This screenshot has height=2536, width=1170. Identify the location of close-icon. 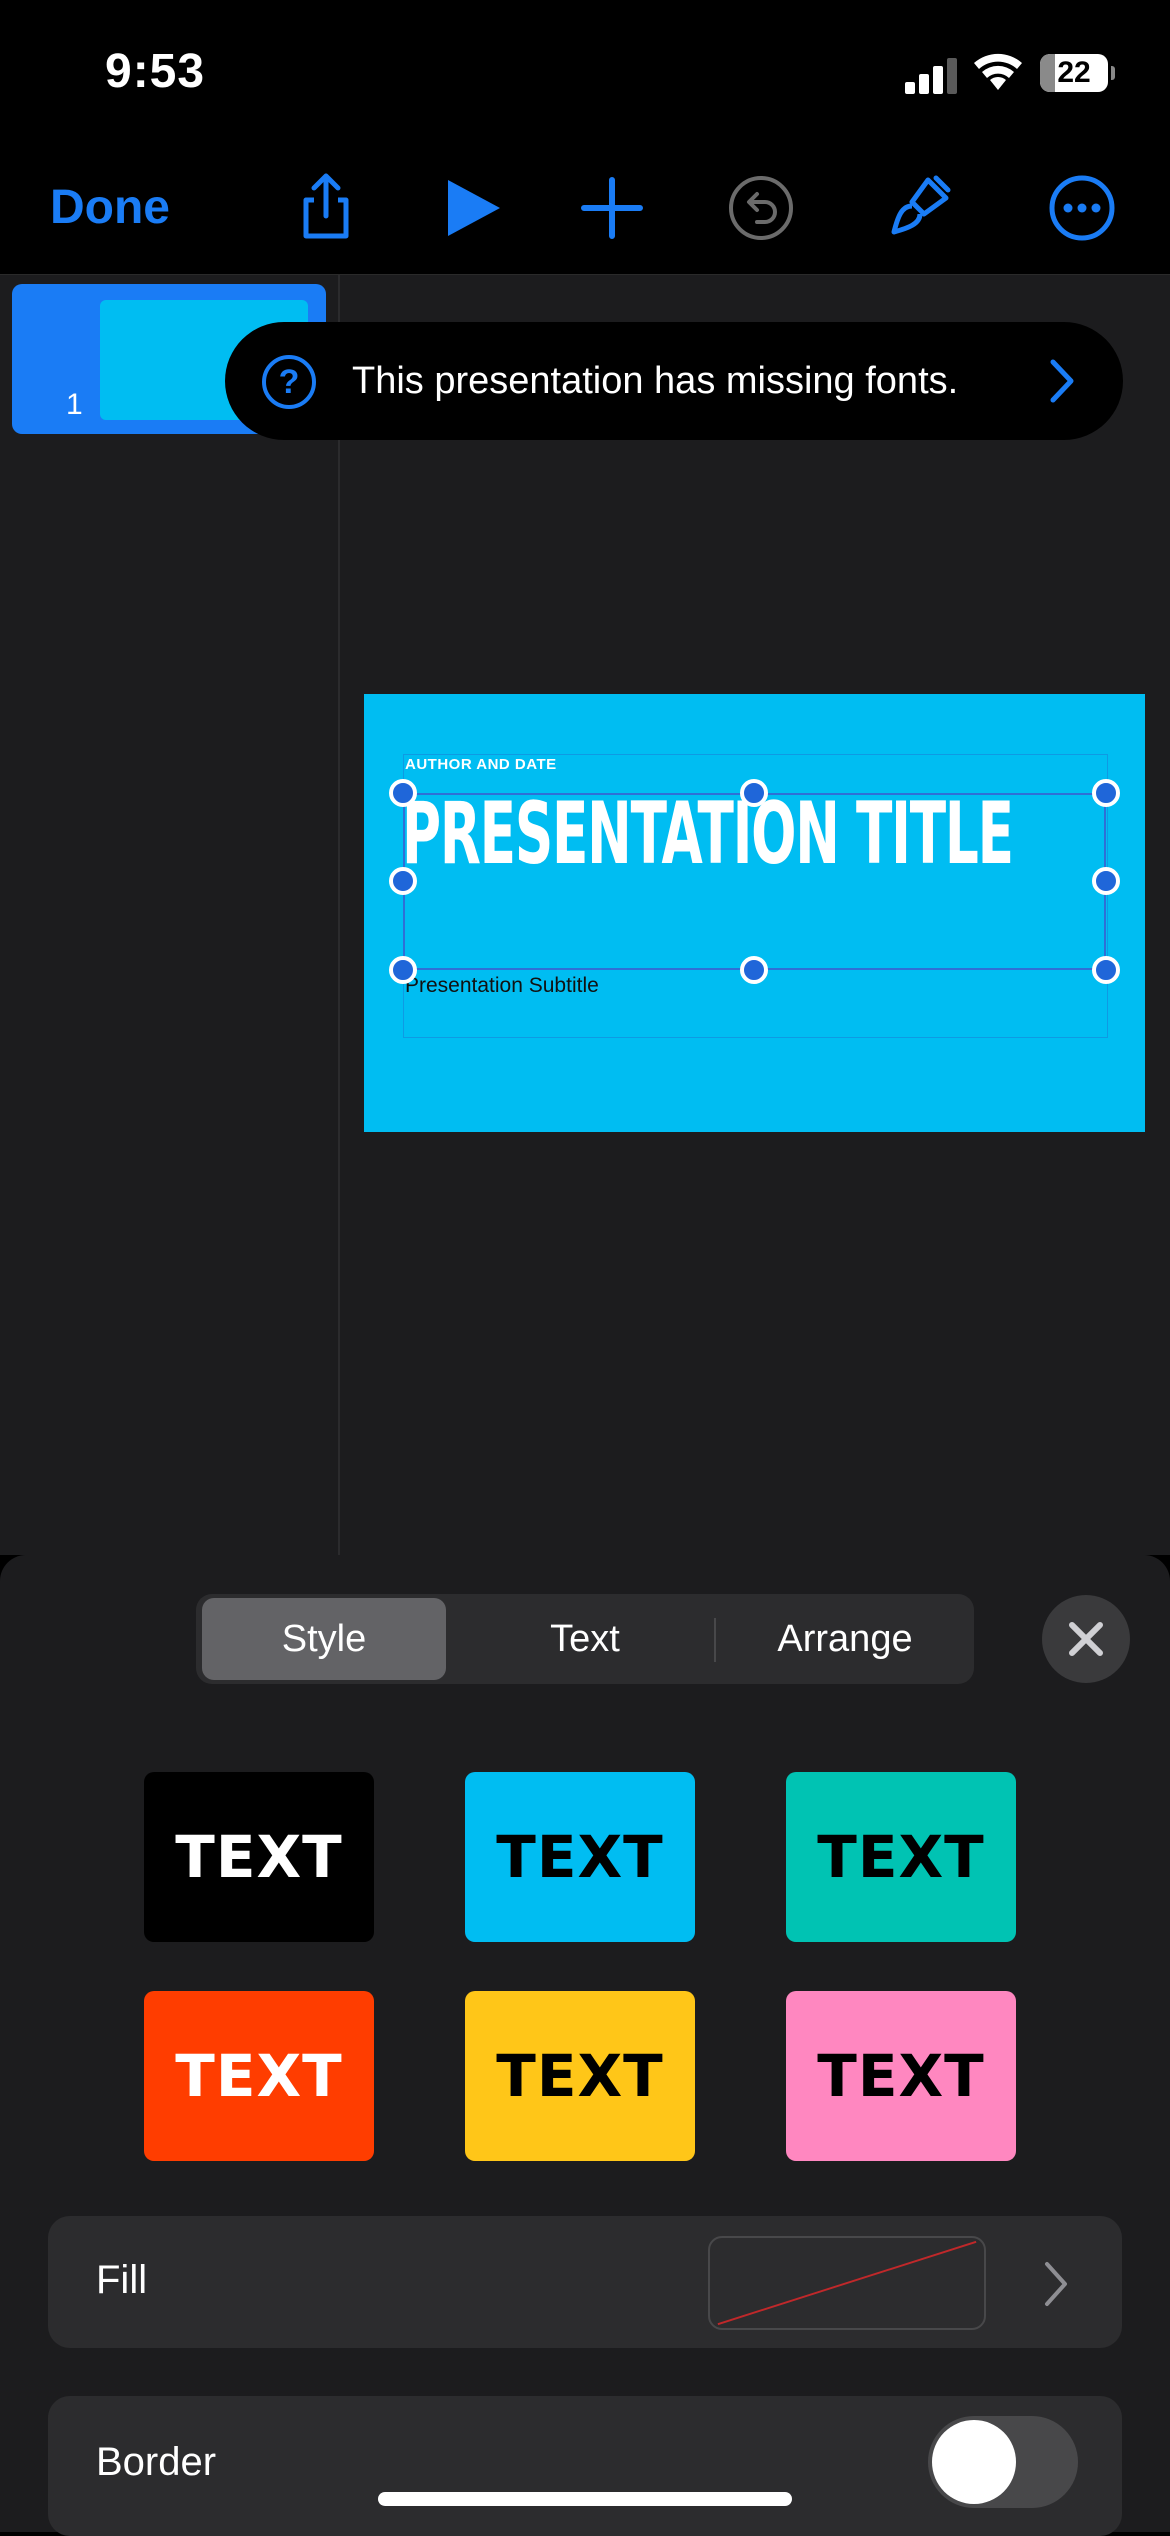
(1086, 1639).